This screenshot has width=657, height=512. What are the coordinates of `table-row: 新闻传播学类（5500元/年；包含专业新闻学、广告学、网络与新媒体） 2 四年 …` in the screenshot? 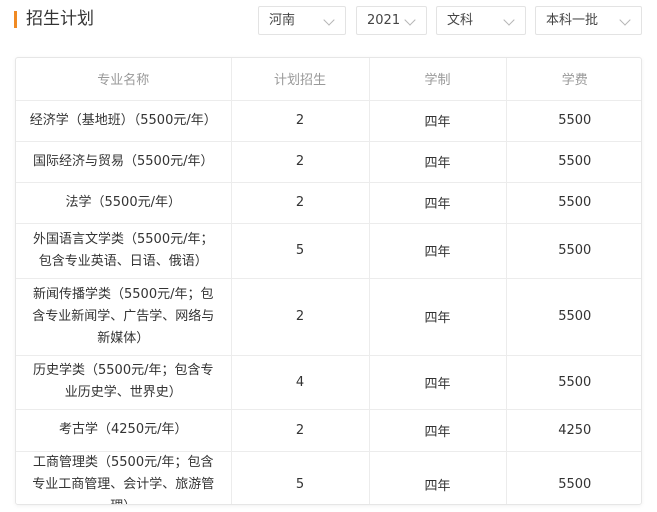 It's located at (328, 317).